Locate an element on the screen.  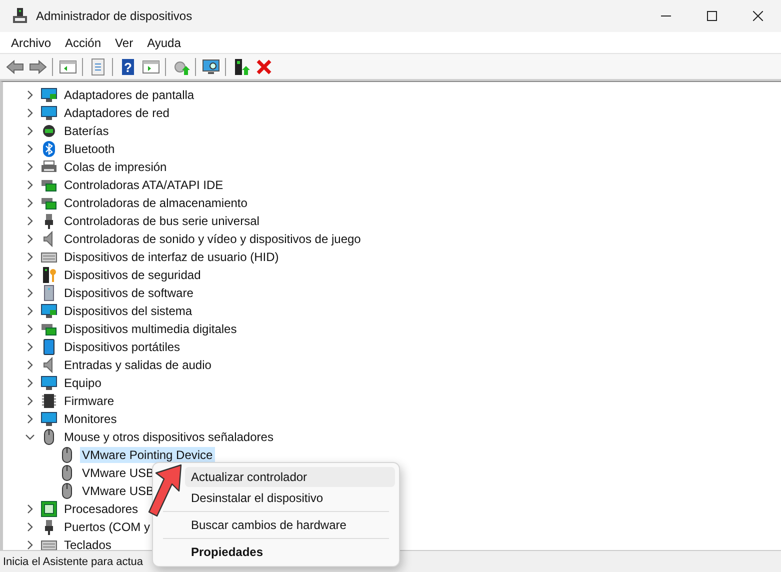
menu-item: Archivo is located at coordinates (31, 43).